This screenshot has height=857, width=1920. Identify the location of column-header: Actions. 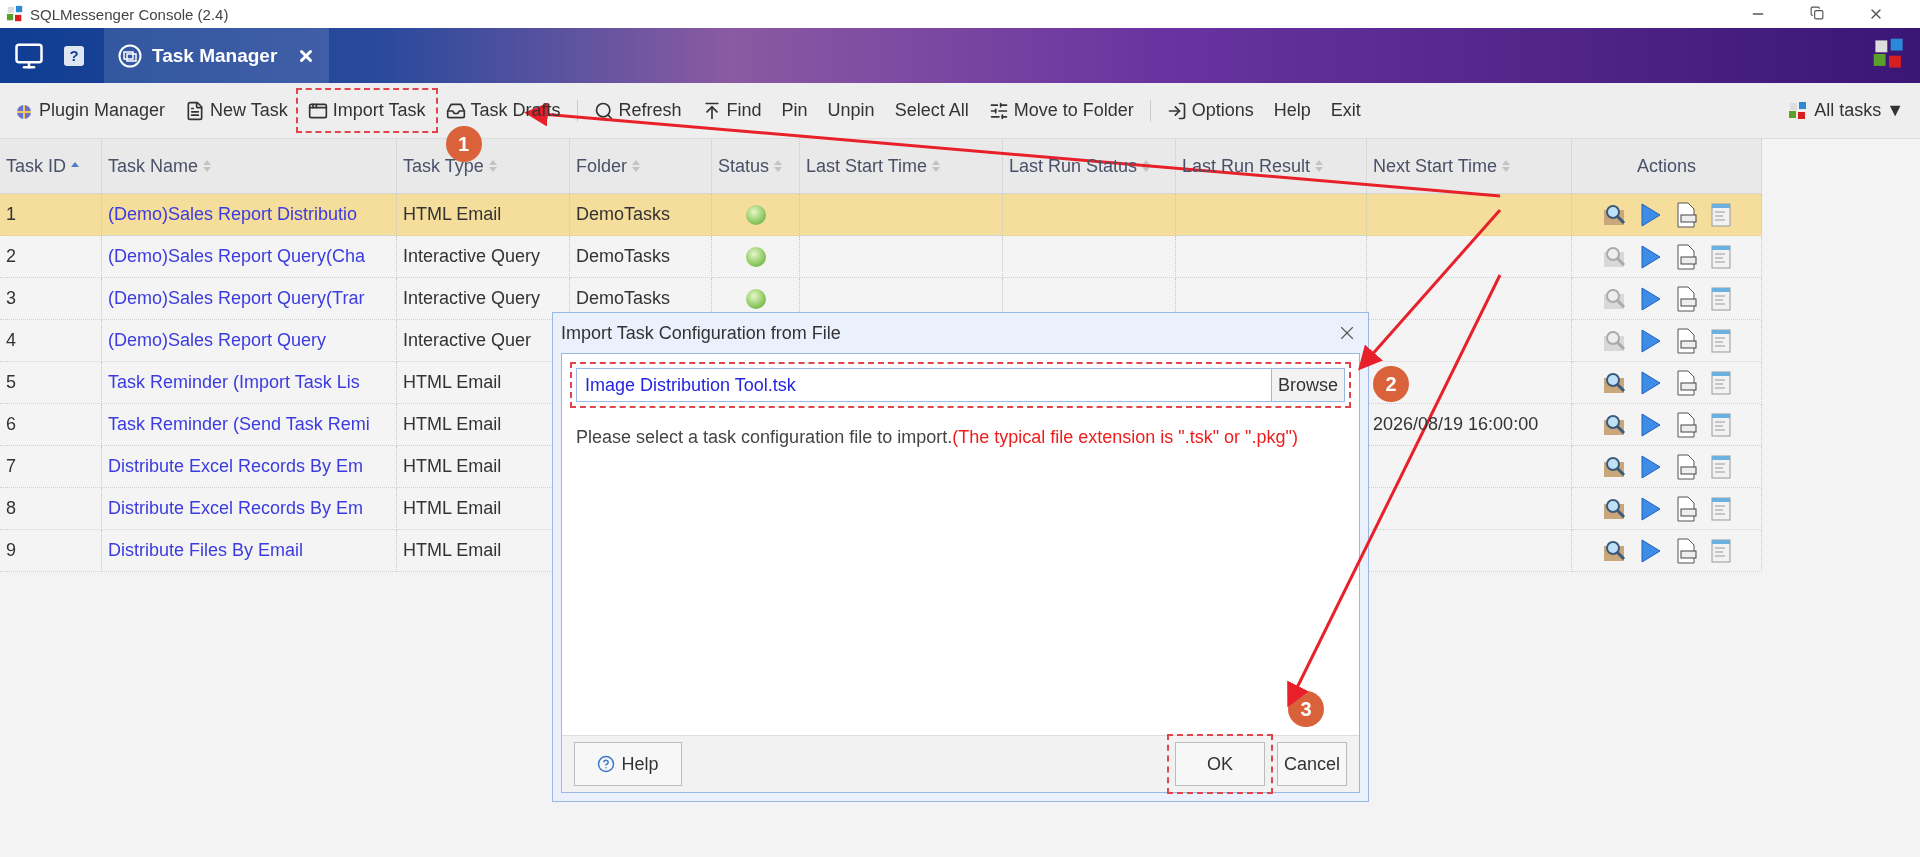
(1667, 166).